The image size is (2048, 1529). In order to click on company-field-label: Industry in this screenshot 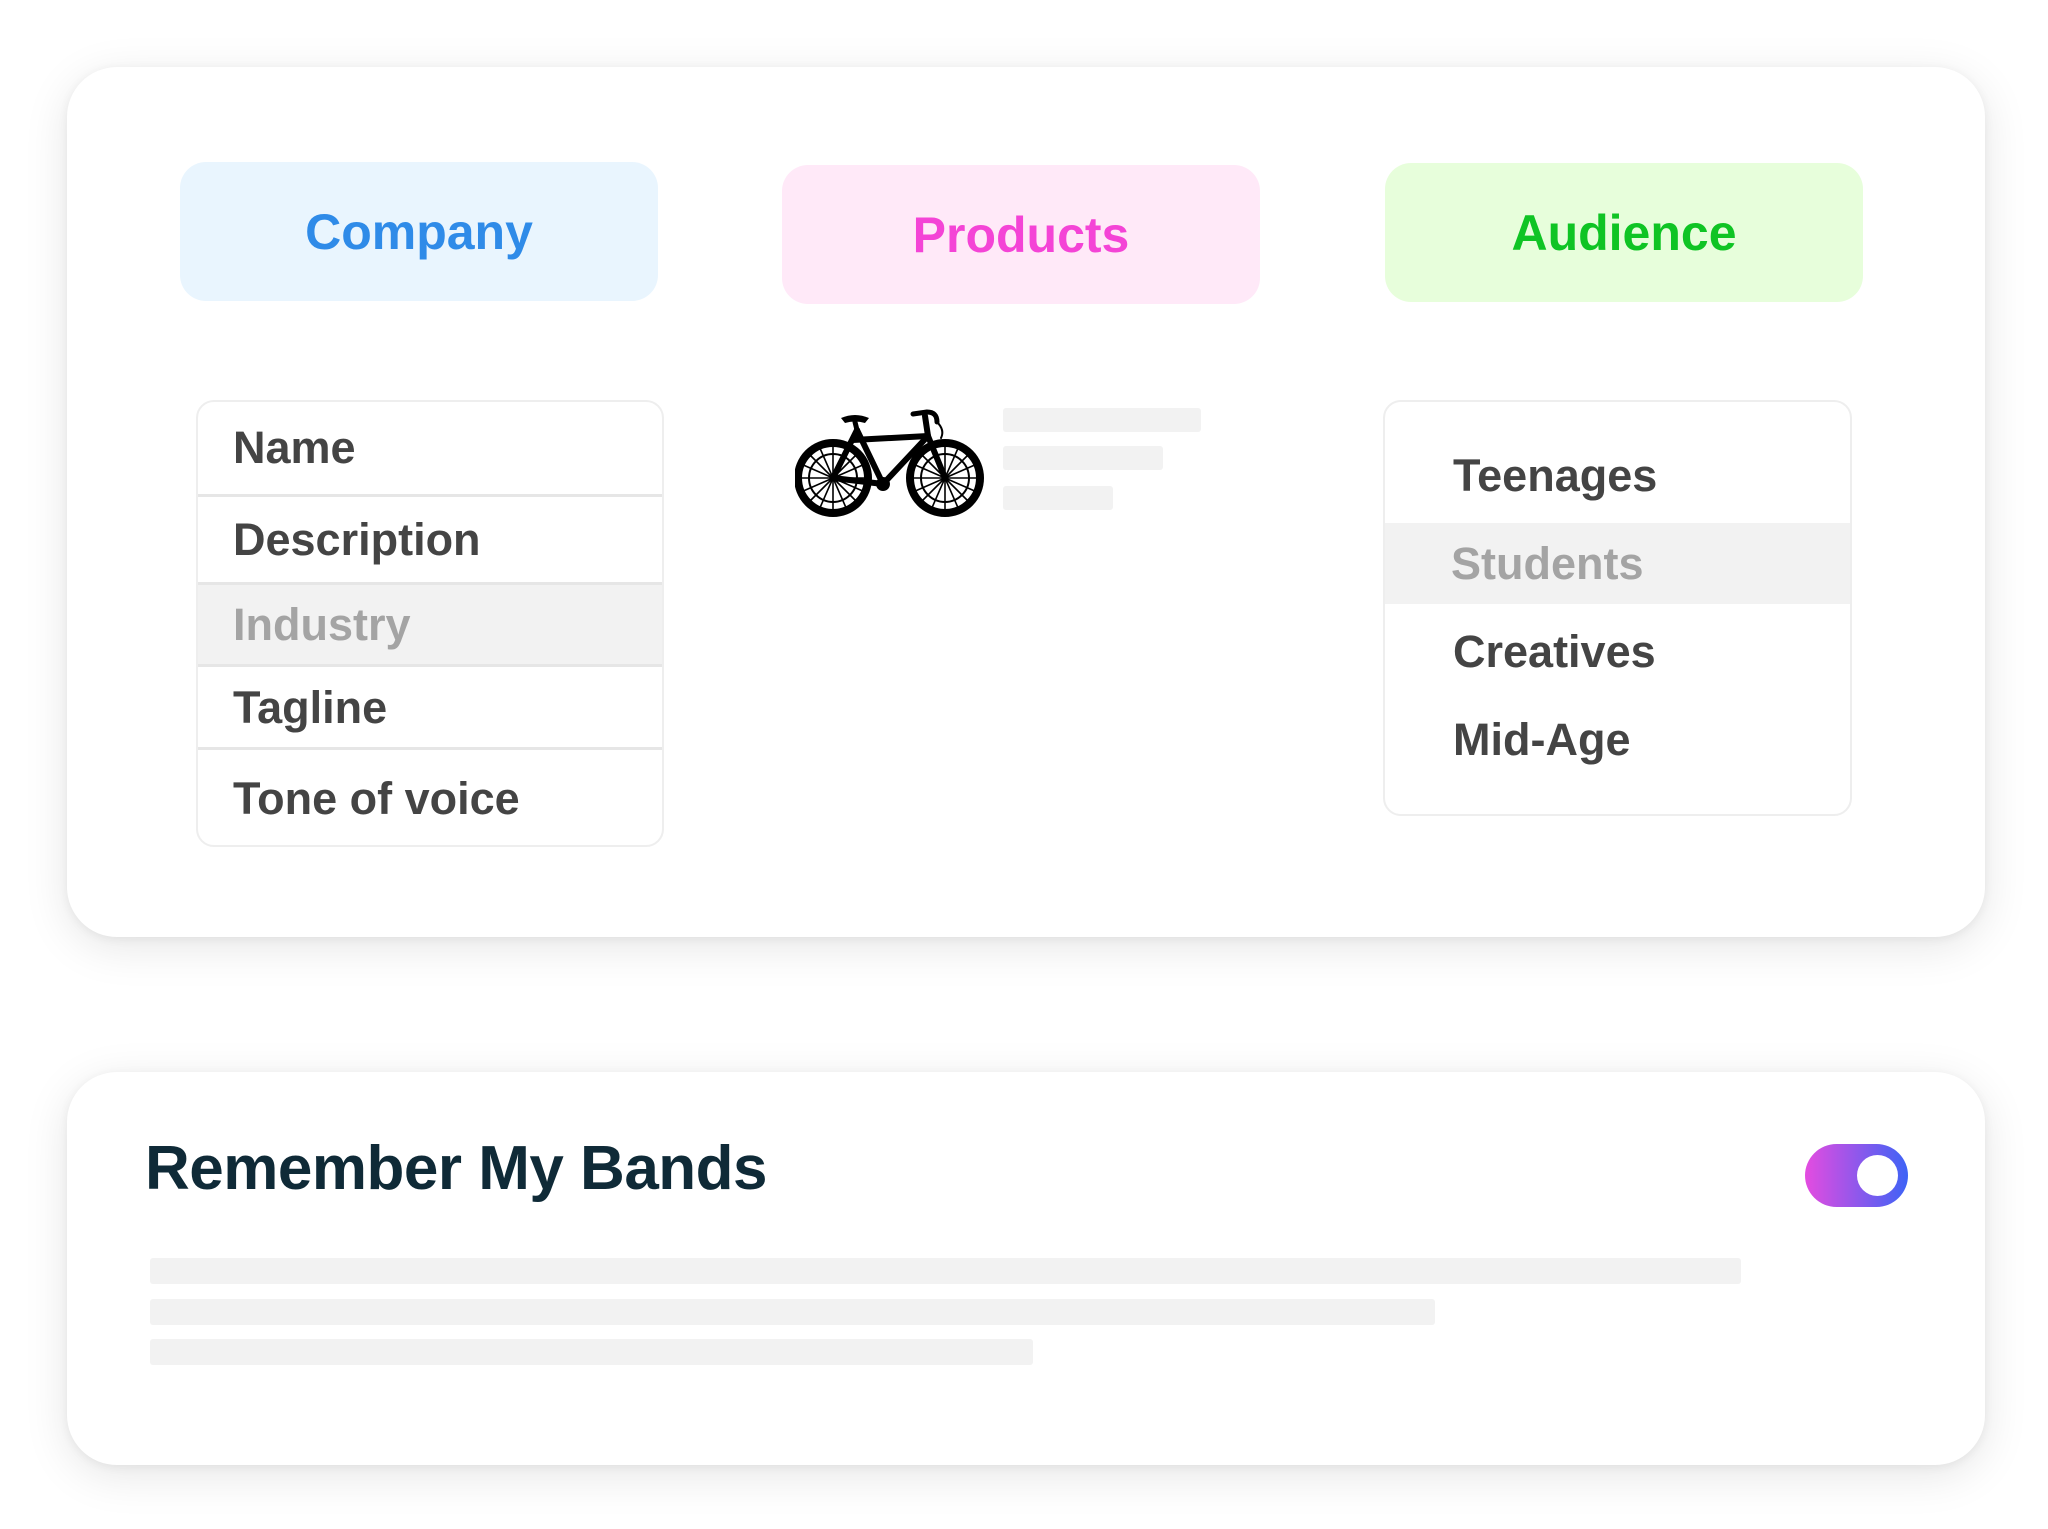, I will do `click(322, 624)`.